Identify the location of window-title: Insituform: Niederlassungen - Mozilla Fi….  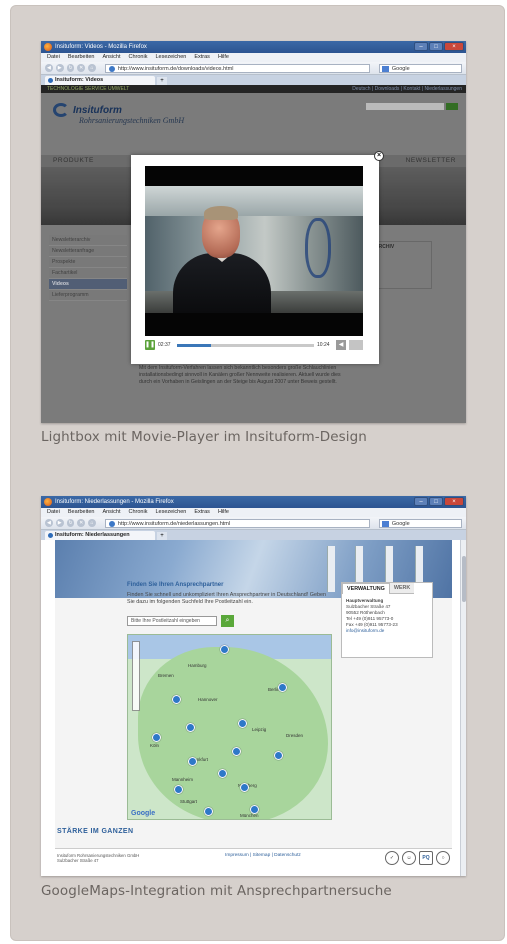
(114, 502).